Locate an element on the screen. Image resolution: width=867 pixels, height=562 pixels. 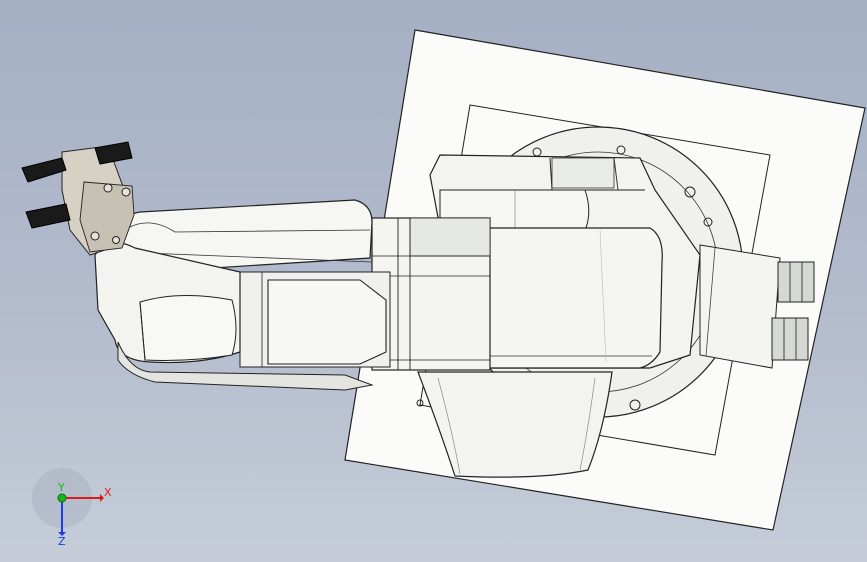
gripper-body is located at coordinates (98, 200).